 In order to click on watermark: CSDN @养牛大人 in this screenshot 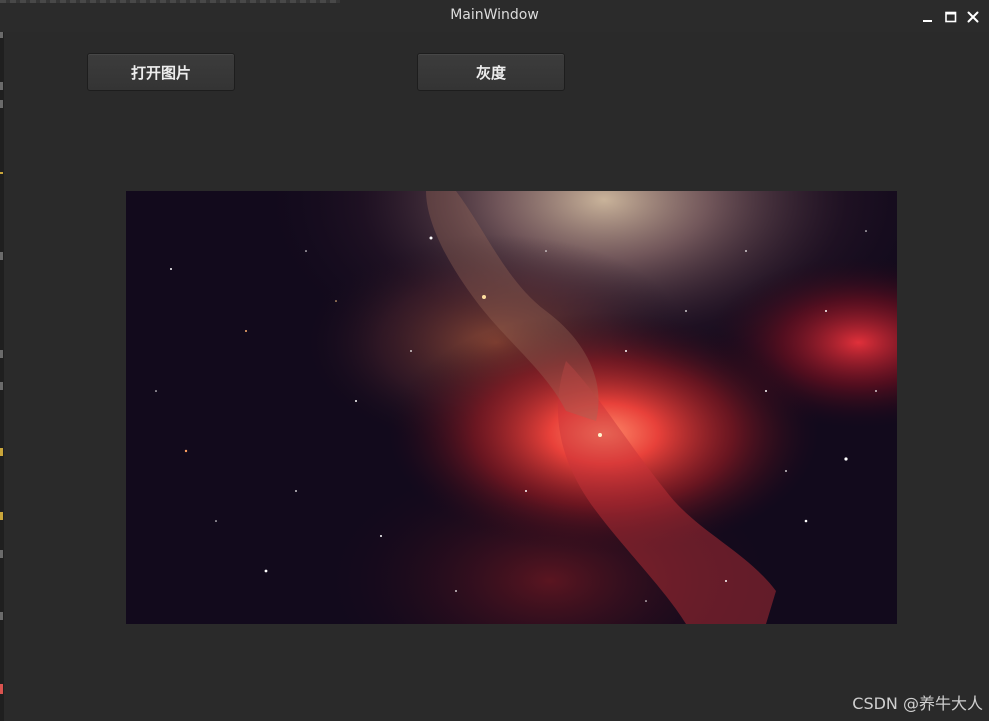, I will do `click(917, 703)`.